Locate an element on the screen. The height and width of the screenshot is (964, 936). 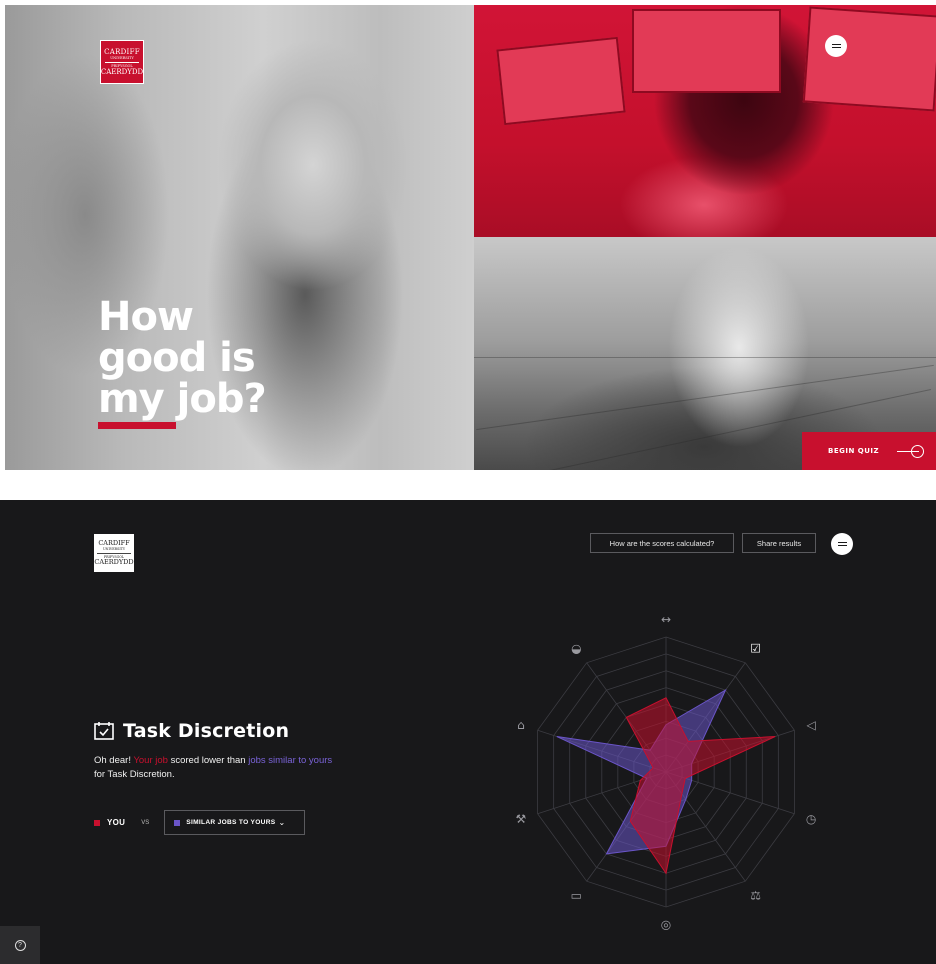
comparison-legend: YOU VS SIMILAR JOBS TO YOURS ⌄ is located at coordinates (200, 822).